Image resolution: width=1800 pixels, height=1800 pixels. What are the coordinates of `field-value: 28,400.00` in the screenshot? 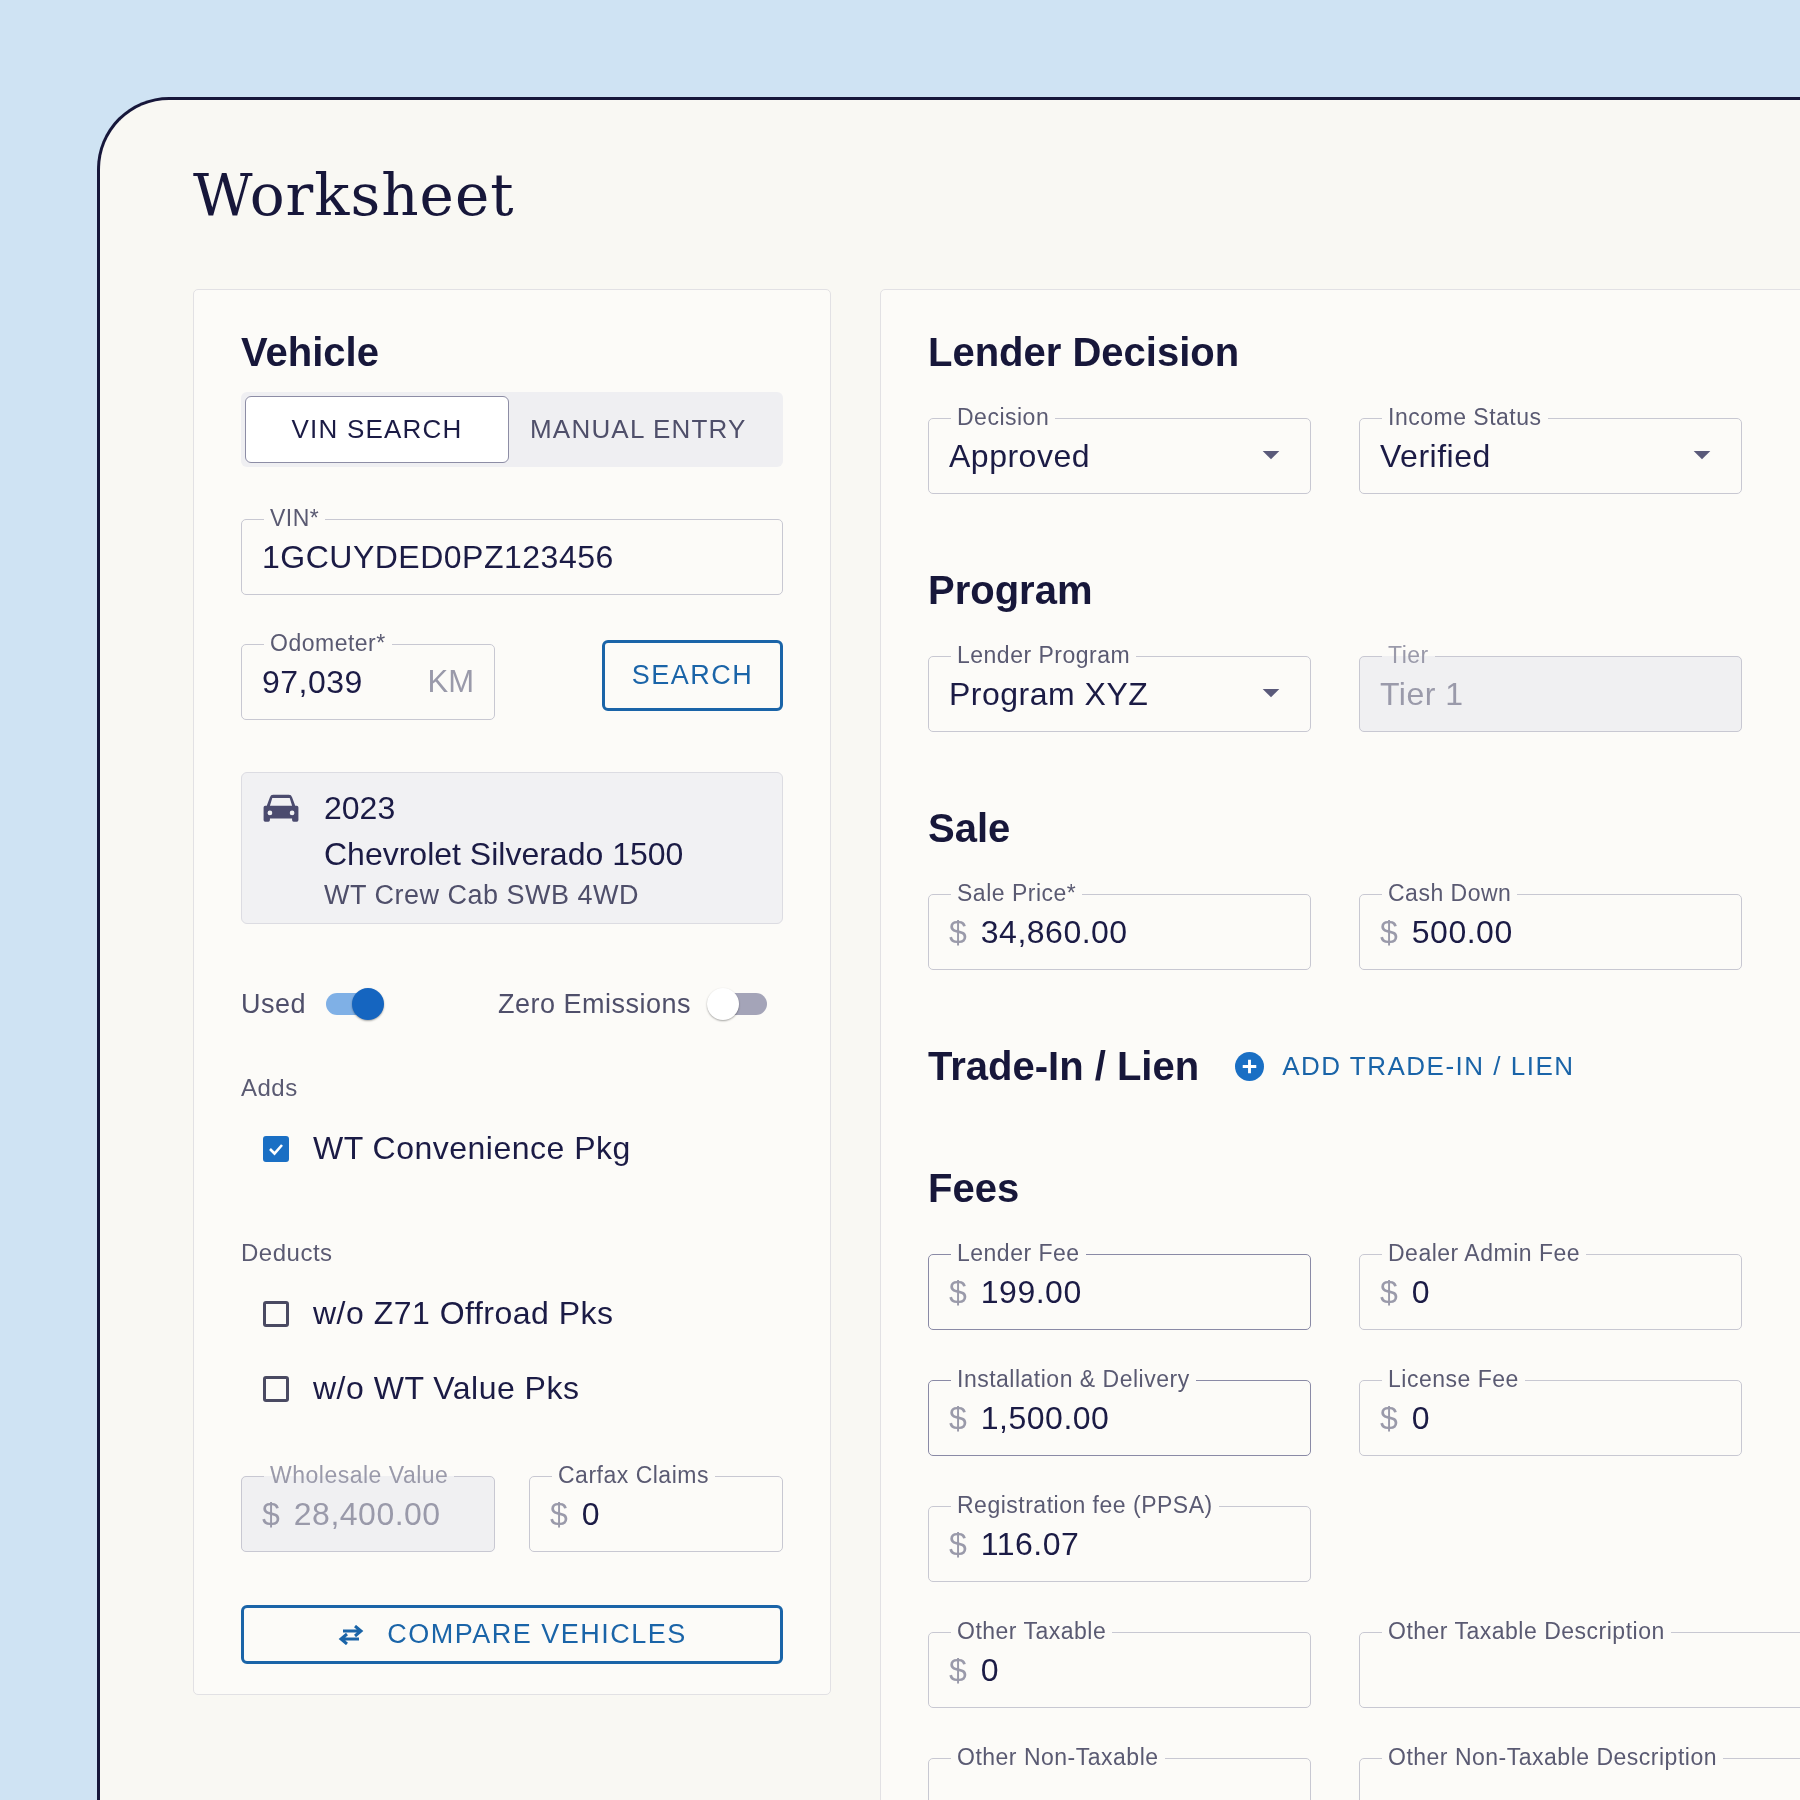 It's located at (367, 1514).